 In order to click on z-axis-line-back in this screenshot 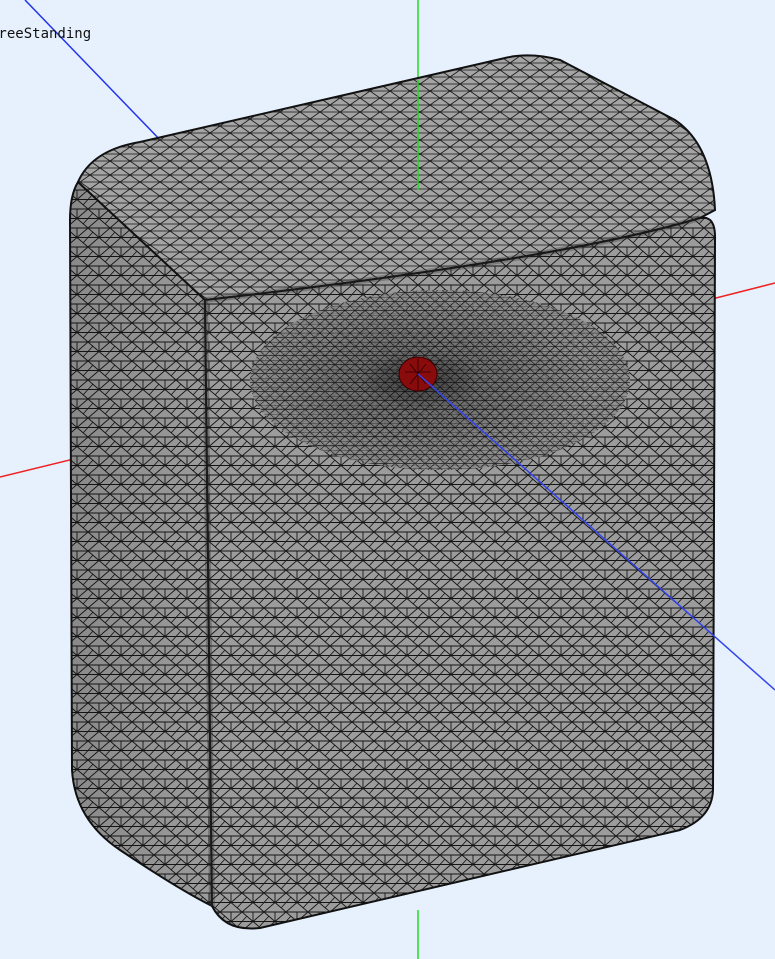, I will do `click(95, 73)`.